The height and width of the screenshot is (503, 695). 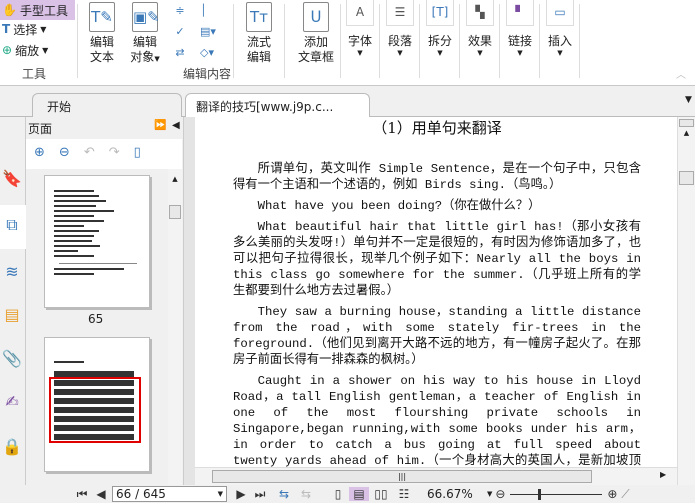 What do you see at coordinates (7, 50) in the screenshot?
I see `zoom-icon: ⊕` at bounding box center [7, 50].